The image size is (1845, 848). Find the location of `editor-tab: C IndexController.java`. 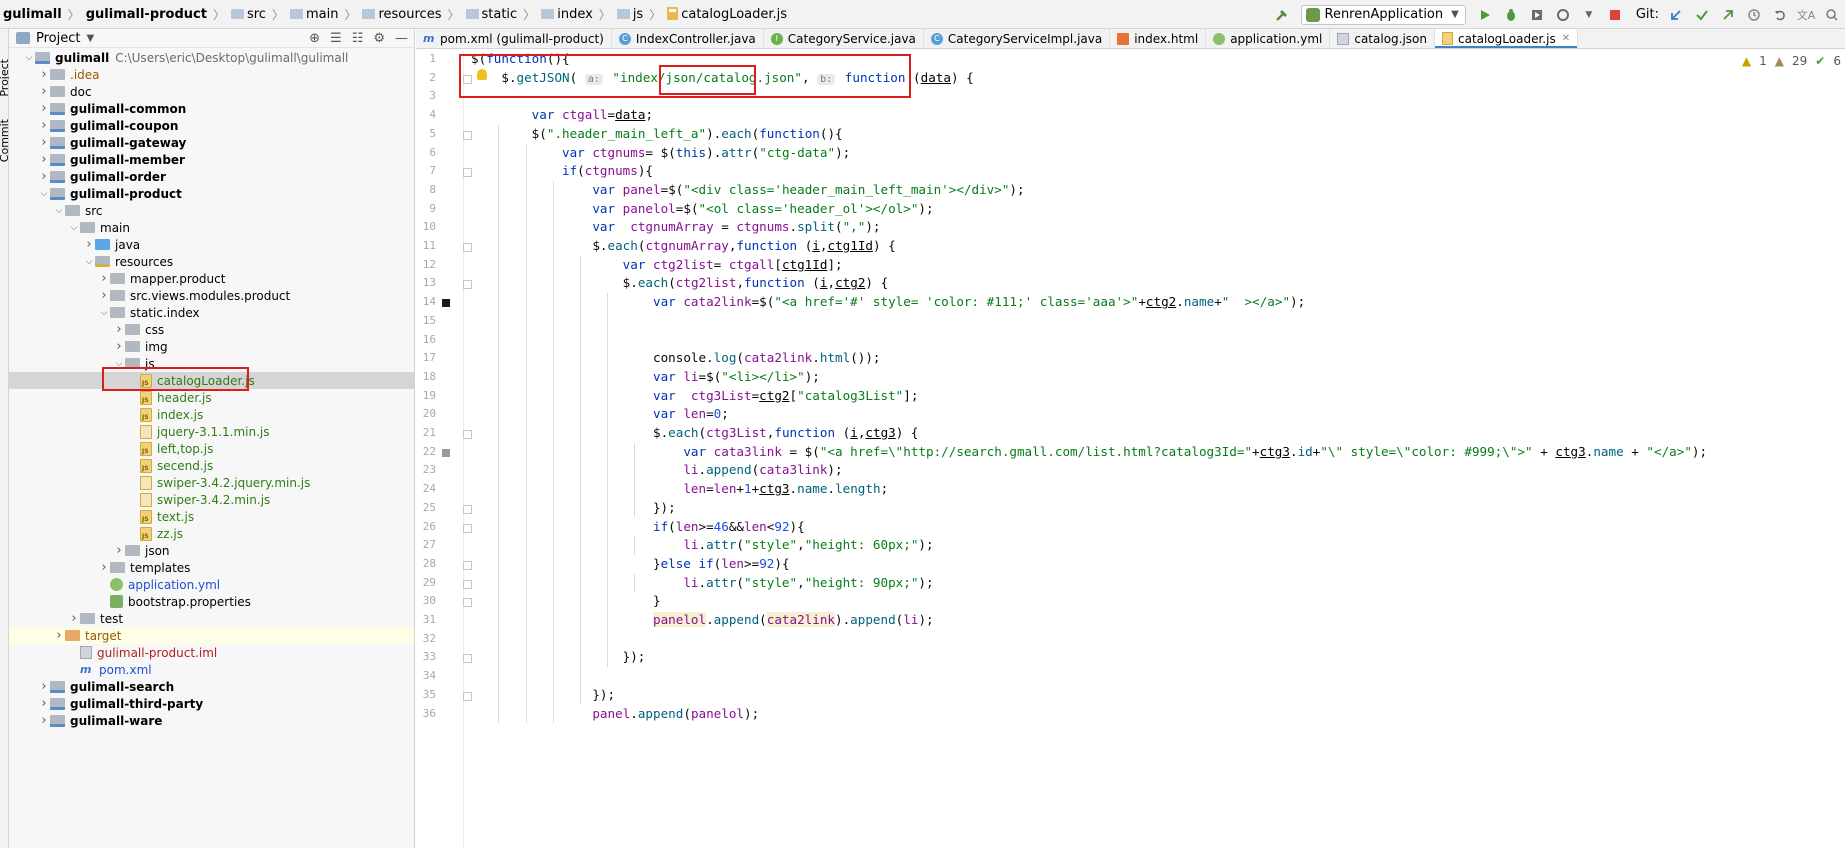

editor-tab: C IndexController.java is located at coordinates (688, 38).